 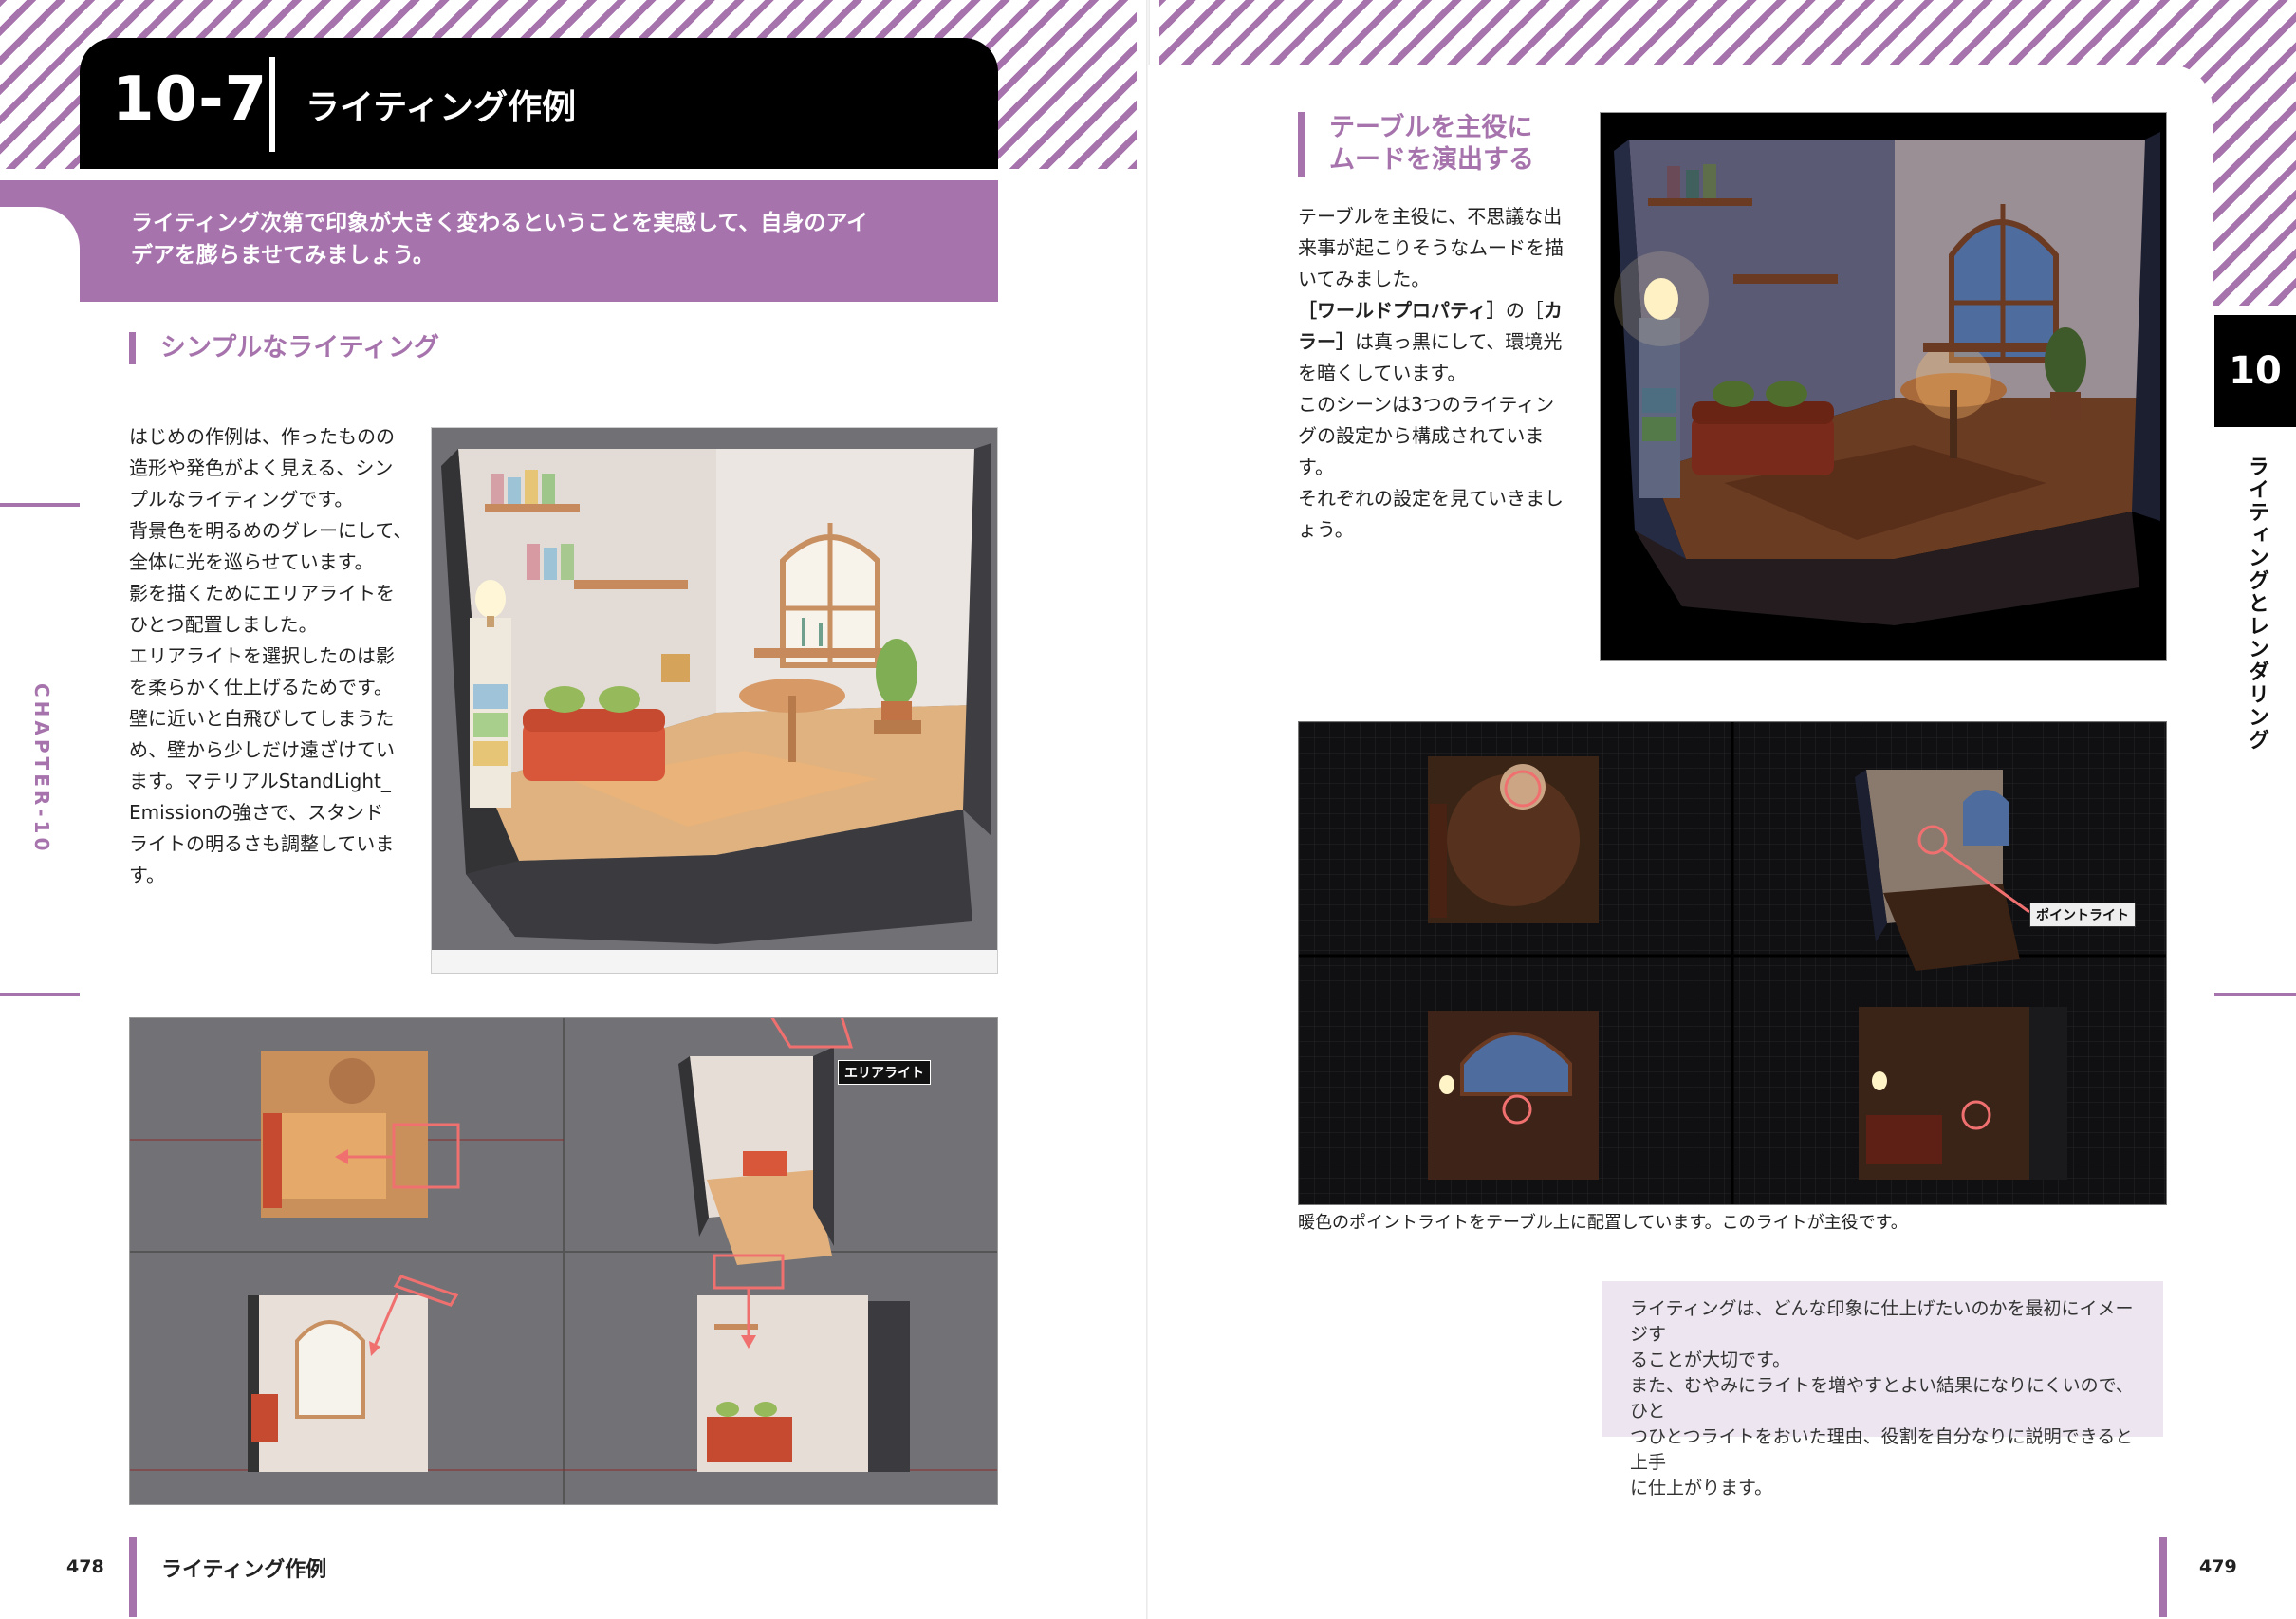 I want to click on footer-title: ライティング作例, so click(x=244, y=1570).